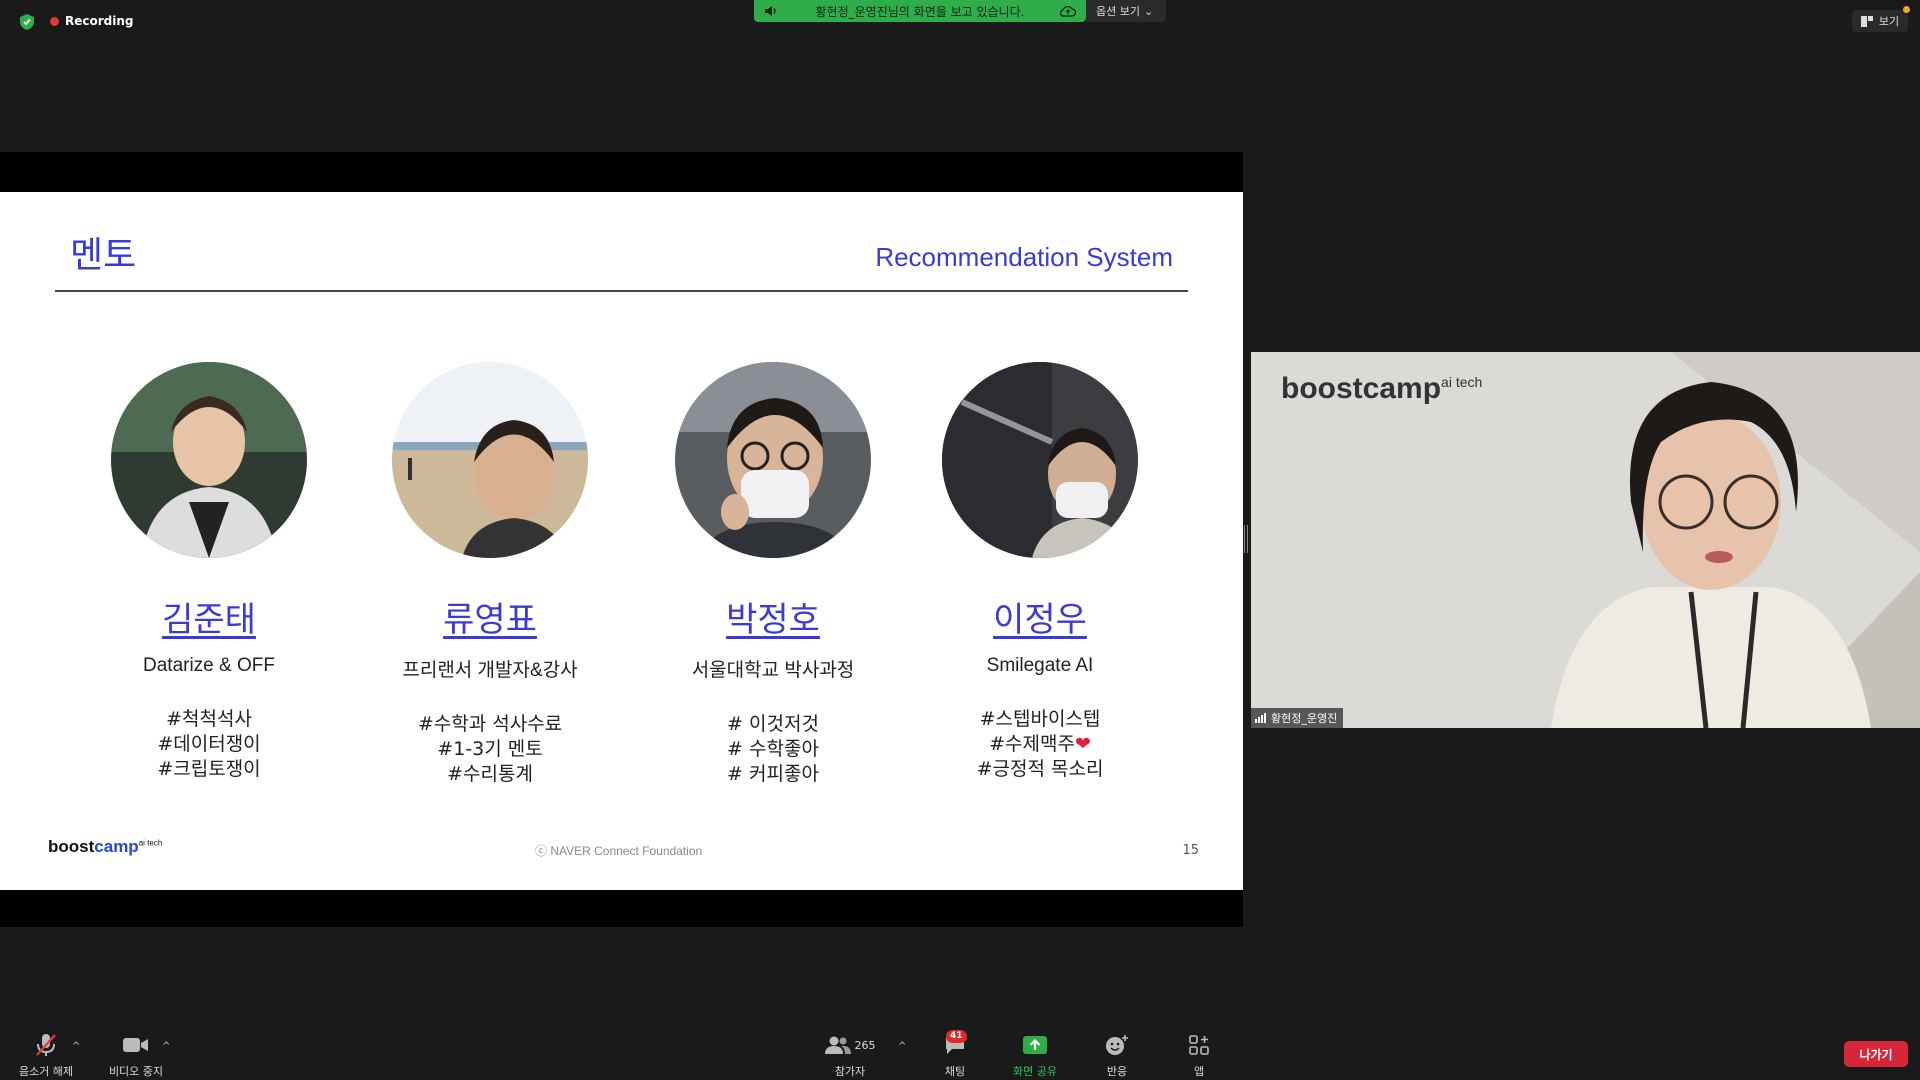 The image size is (1920, 1080). What do you see at coordinates (773, 774) in the screenshot?
I see `mentor-tag: # 커피좋아` at bounding box center [773, 774].